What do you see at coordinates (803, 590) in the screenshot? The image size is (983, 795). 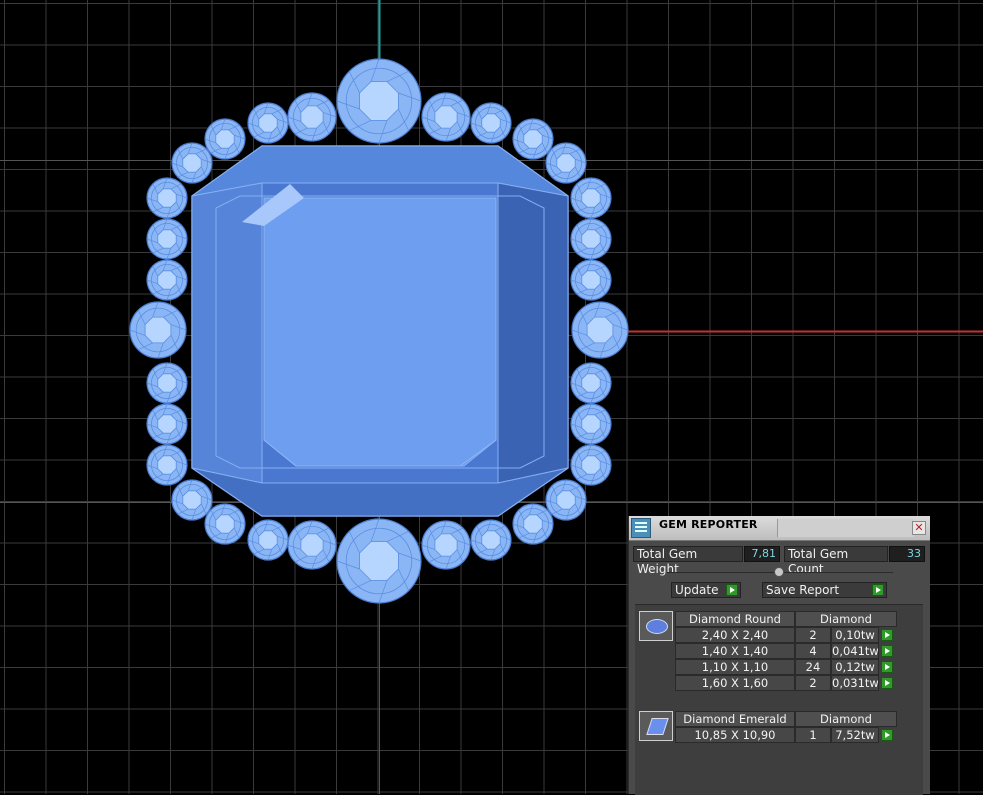 I see `save-report-label: Save Report` at bounding box center [803, 590].